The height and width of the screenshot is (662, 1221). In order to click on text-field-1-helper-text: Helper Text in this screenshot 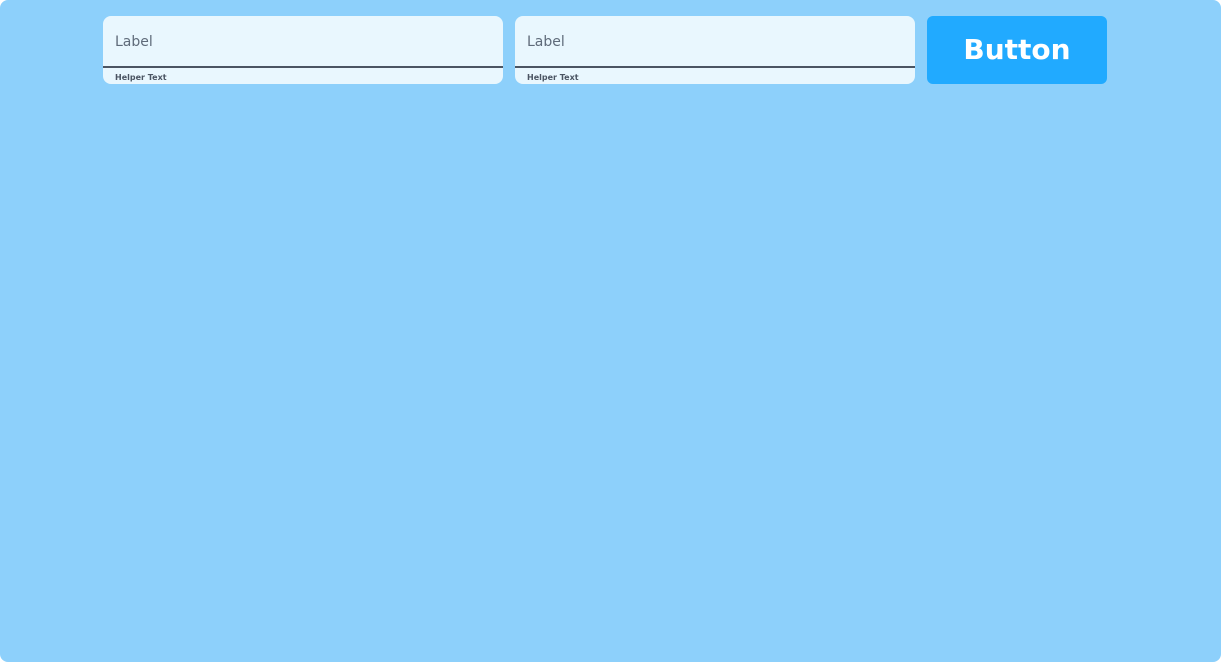, I will do `click(141, 77)`.